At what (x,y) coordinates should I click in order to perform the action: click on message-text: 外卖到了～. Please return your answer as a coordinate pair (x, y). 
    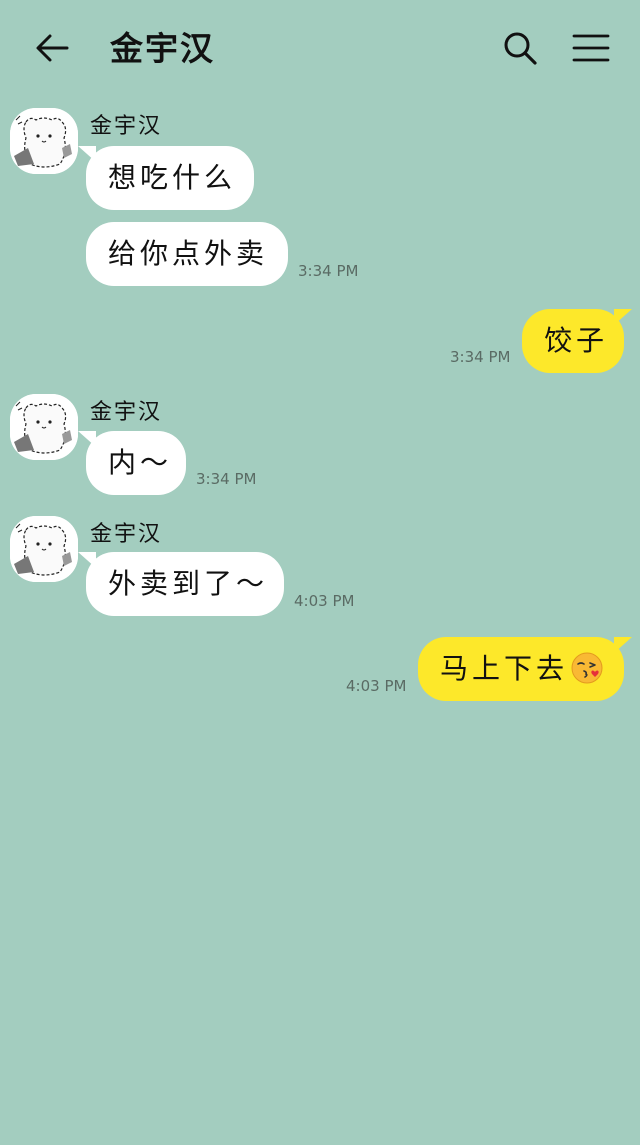
    Looking at the image, I should click on (188, 583).